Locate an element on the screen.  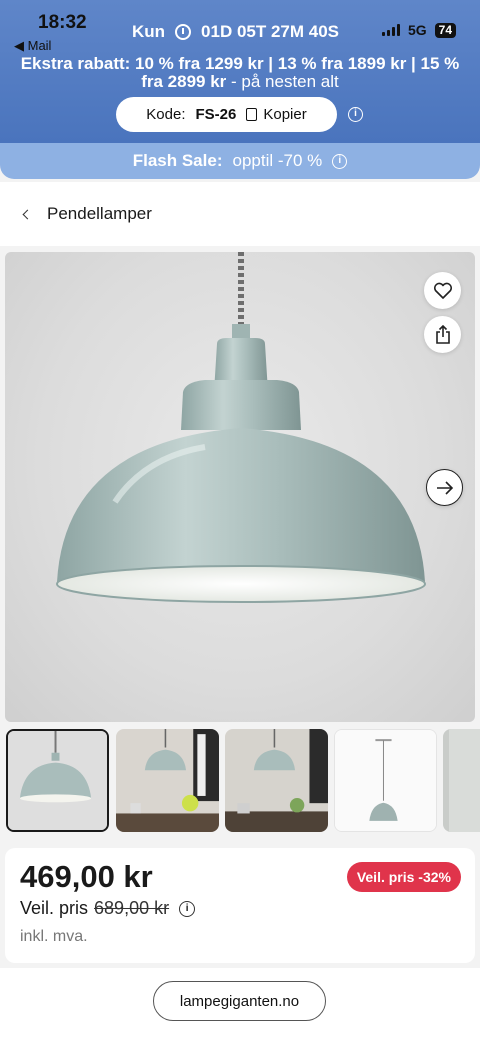
heart-icon is located at coordinates (442, 290).